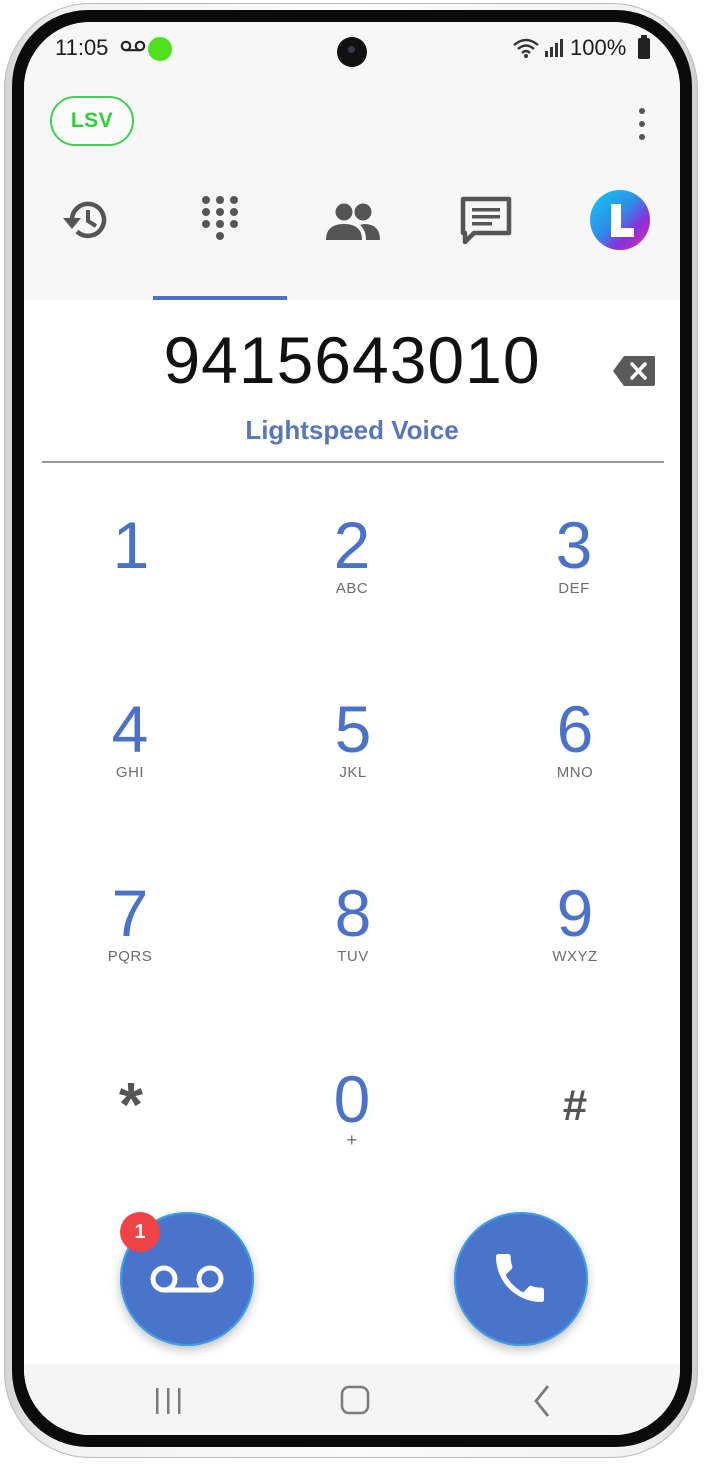  Describe the element at coordinates (353, 913) in the screenshot. I see `key-digit: 8` at that location.